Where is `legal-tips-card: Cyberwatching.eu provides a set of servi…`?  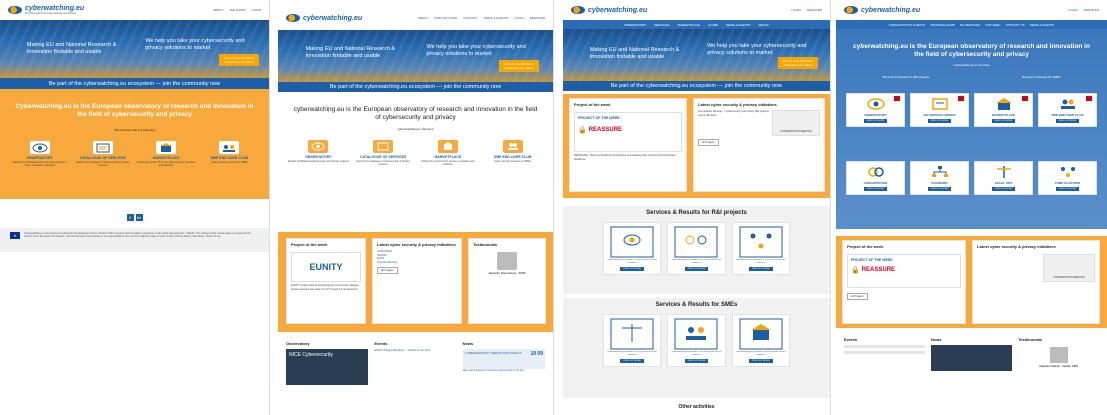 legal-tips-card: Cyberwatching.eu provides a set of servi… is located at coordinates (632, 340).